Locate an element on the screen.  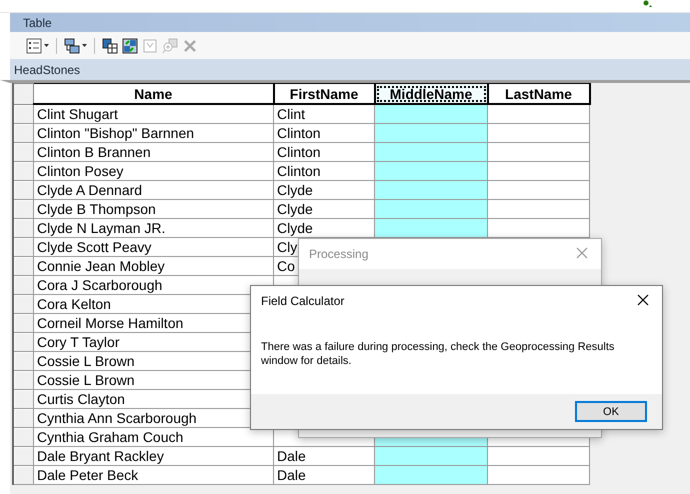
table-cell: Clinton B Brannen is located at coordinates (154, 152).